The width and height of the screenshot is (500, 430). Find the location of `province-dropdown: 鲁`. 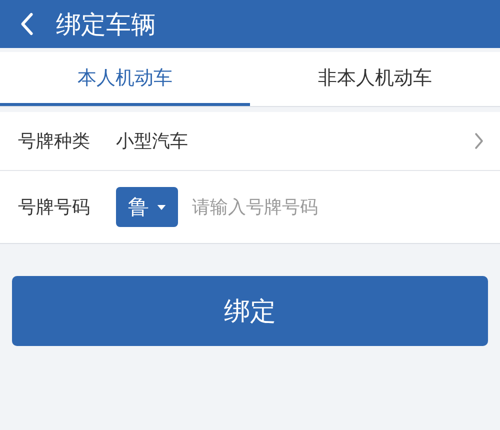

province-dropdown: 鲁 is located at coordinates (147, 207).